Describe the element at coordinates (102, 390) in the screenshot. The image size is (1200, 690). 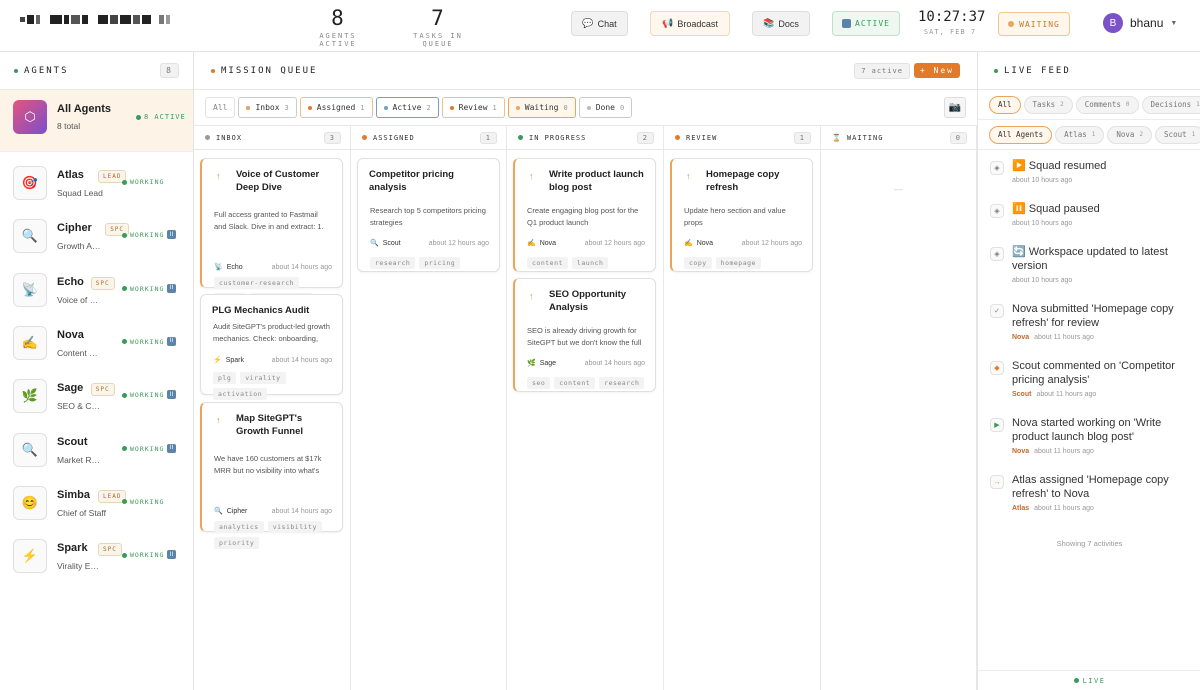
I see `agent-role-badge: SPC` at that location.